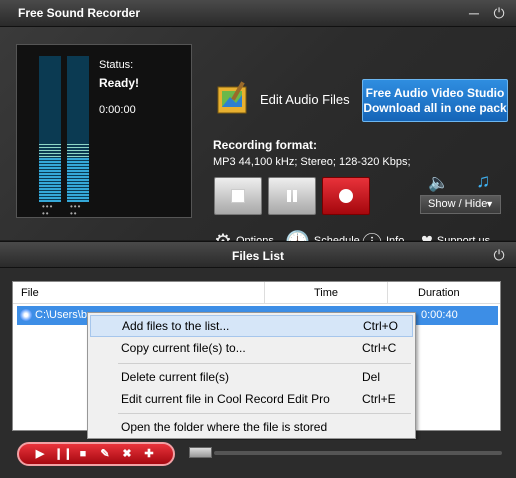  What do you see at coordinates (438, 183) in the screenshot?
I see `speaker-icon: 🔈` at bounding box center [438, 183].